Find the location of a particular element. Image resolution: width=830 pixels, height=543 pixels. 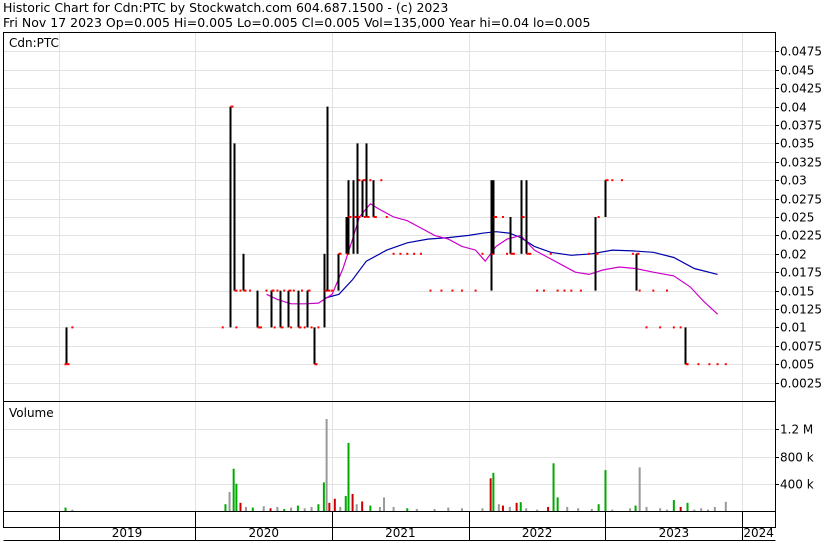

price-y-tick-label: 0.0175 is located at coordinates (801, 273).